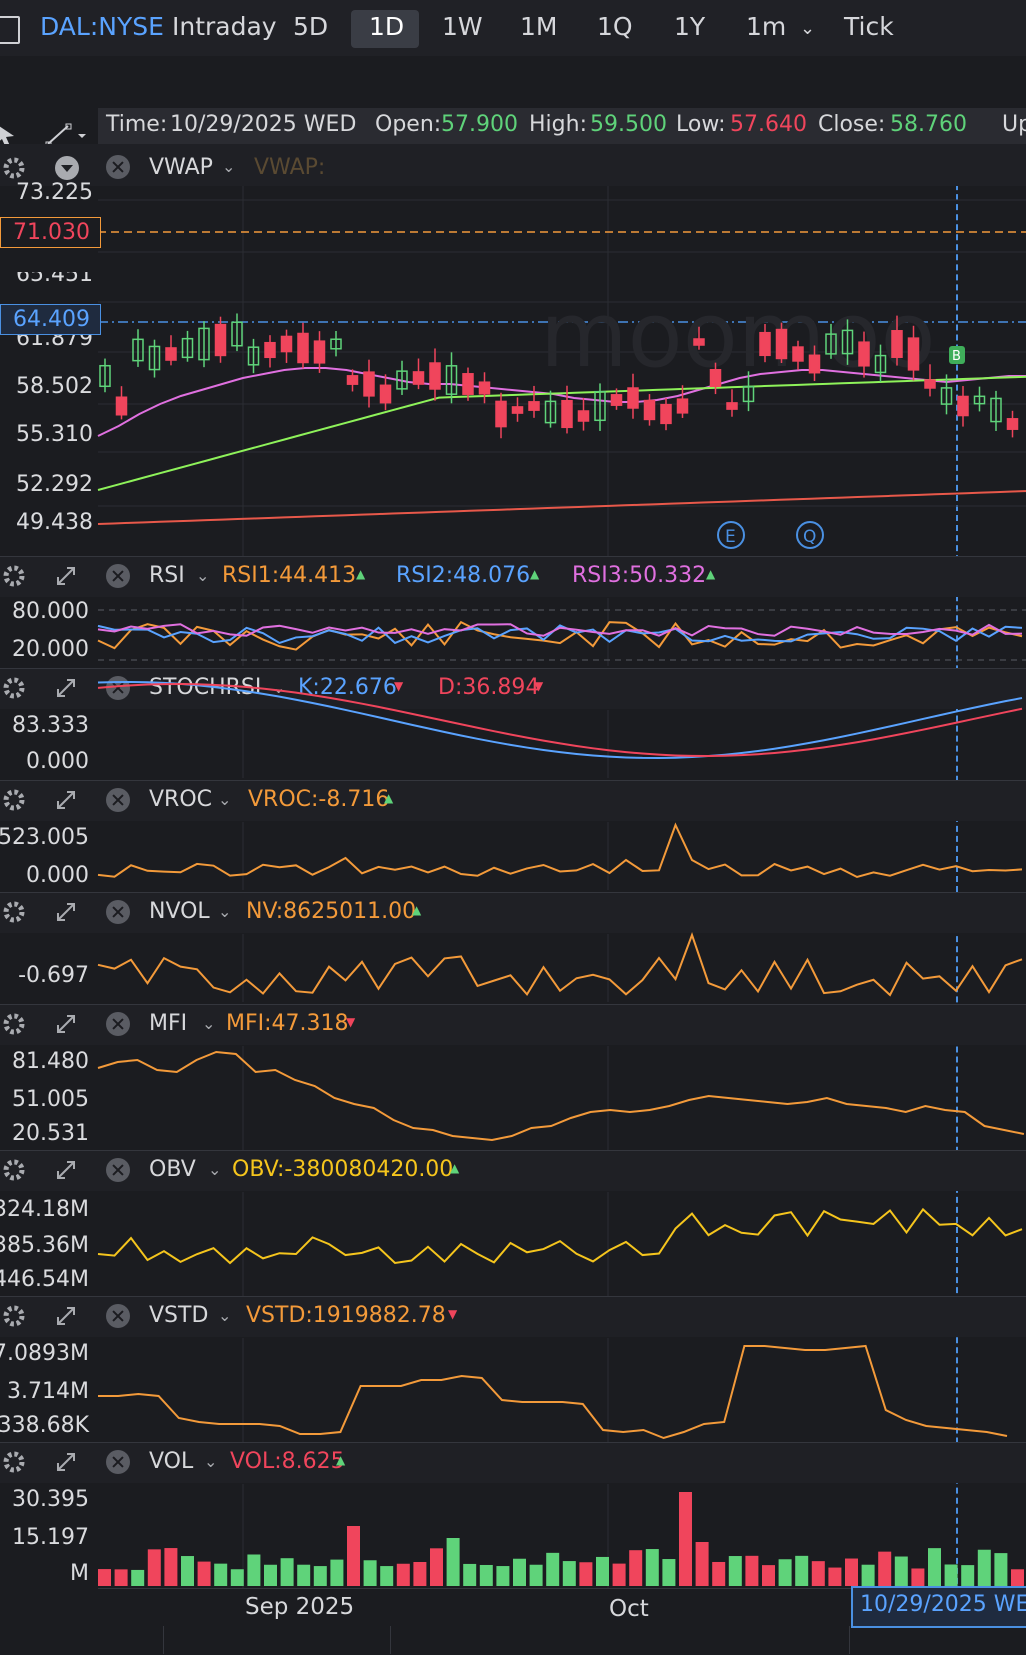 The width and height of the screenshot is (1026, 1655). What do you see at coordinates (561, 1244) in the screenshot?
I see `obv-chart` at bounding box center [561, 1244].